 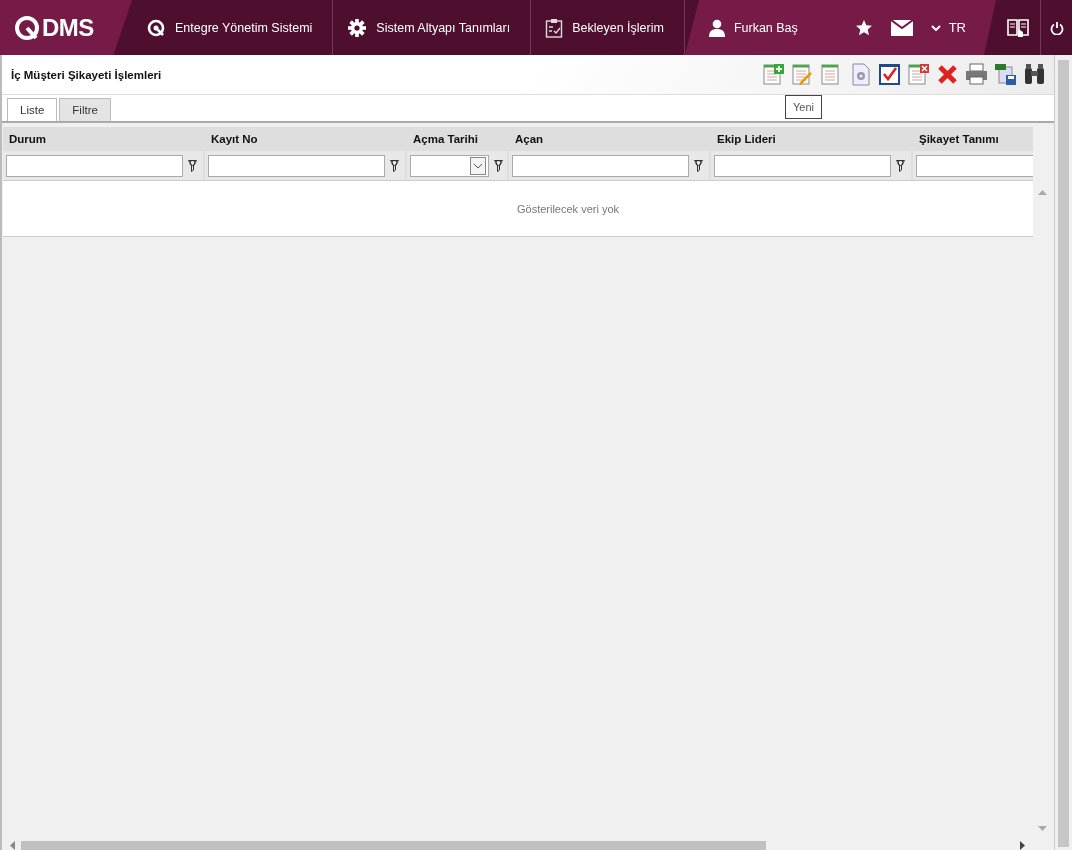 I want to click on column-header: Açma Tarihi, so click(x=457, y=139).